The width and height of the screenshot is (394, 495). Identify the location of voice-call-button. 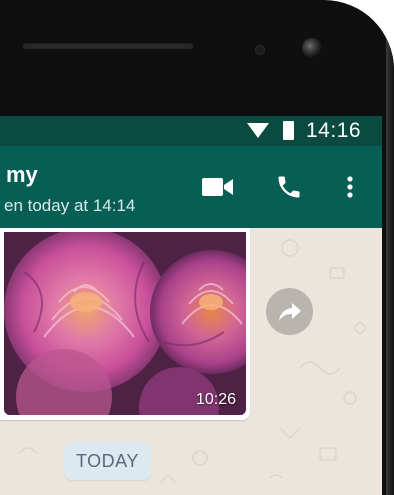
(289, 187).